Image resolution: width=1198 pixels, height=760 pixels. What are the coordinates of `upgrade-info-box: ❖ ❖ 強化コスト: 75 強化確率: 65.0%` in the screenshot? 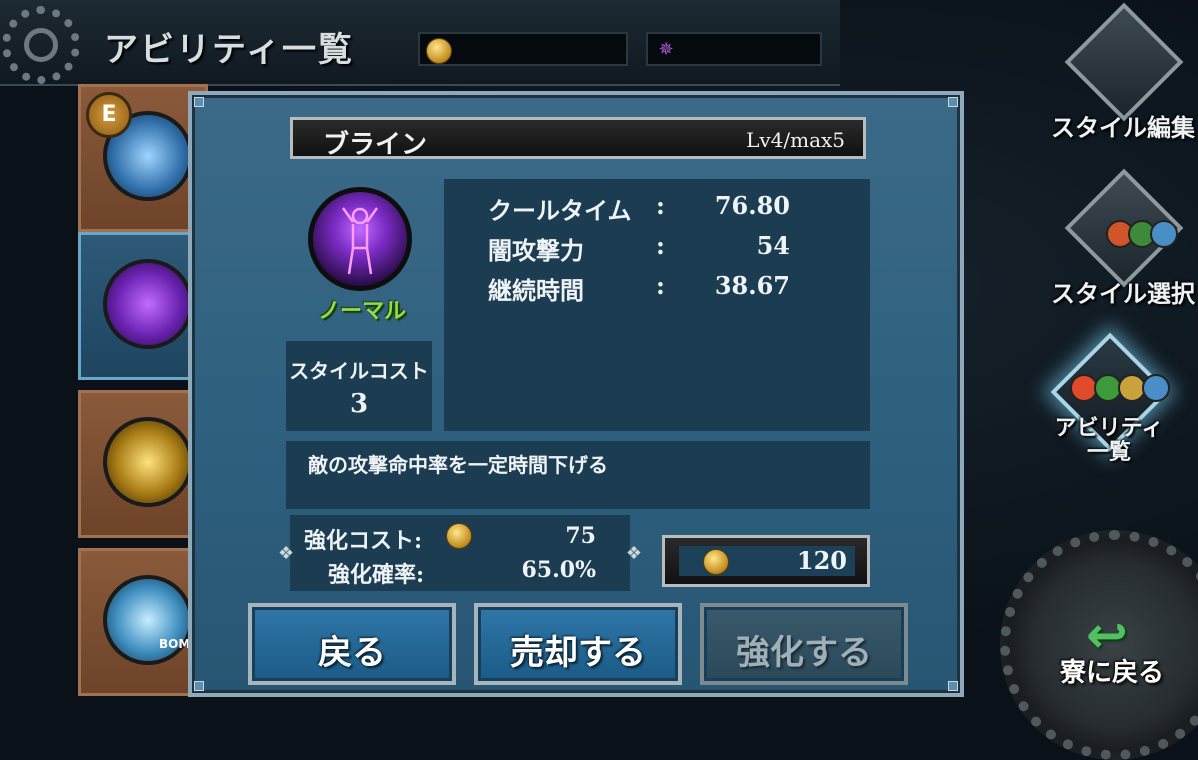 It's located at (460, 553).